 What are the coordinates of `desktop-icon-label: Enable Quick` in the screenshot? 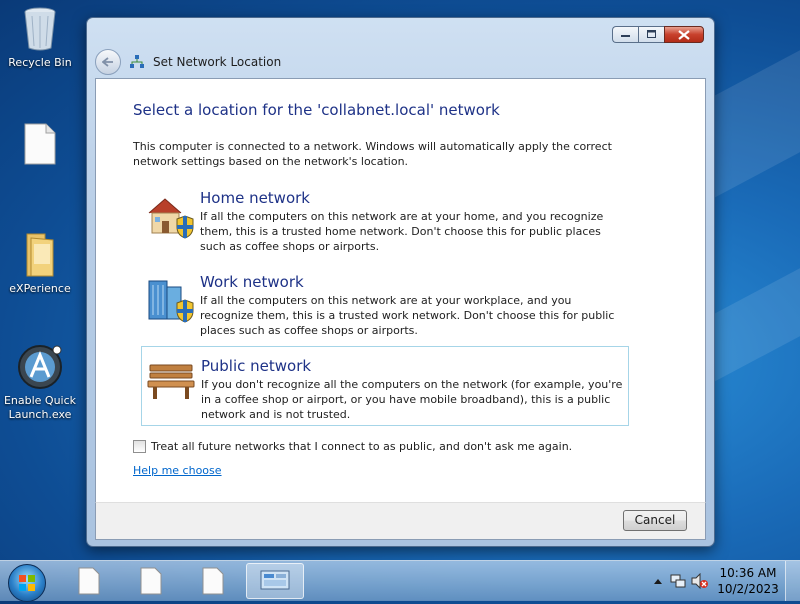 It's located at (40, 400).